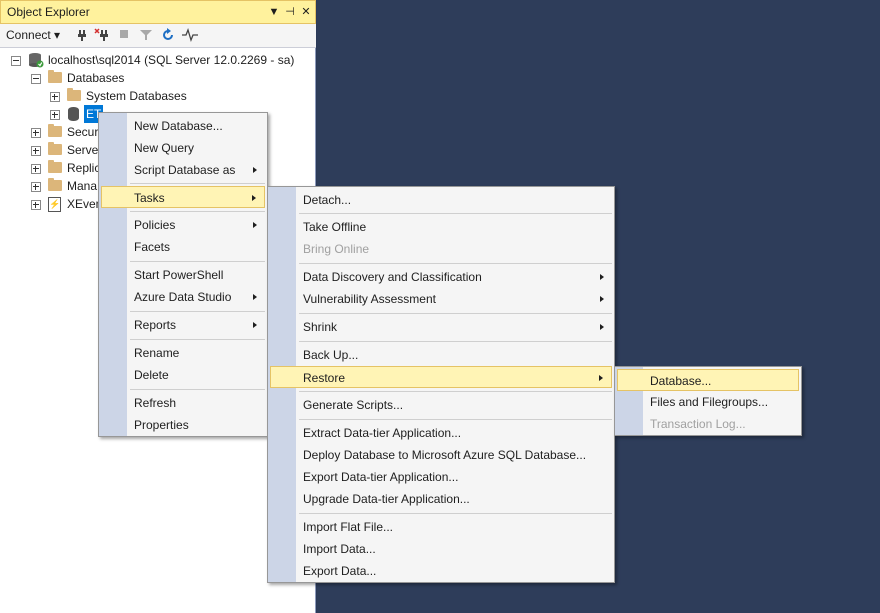  Describe the element at coordinates (164, 148) in the screenshot. I see `menu-item-label: New Query` at that location.